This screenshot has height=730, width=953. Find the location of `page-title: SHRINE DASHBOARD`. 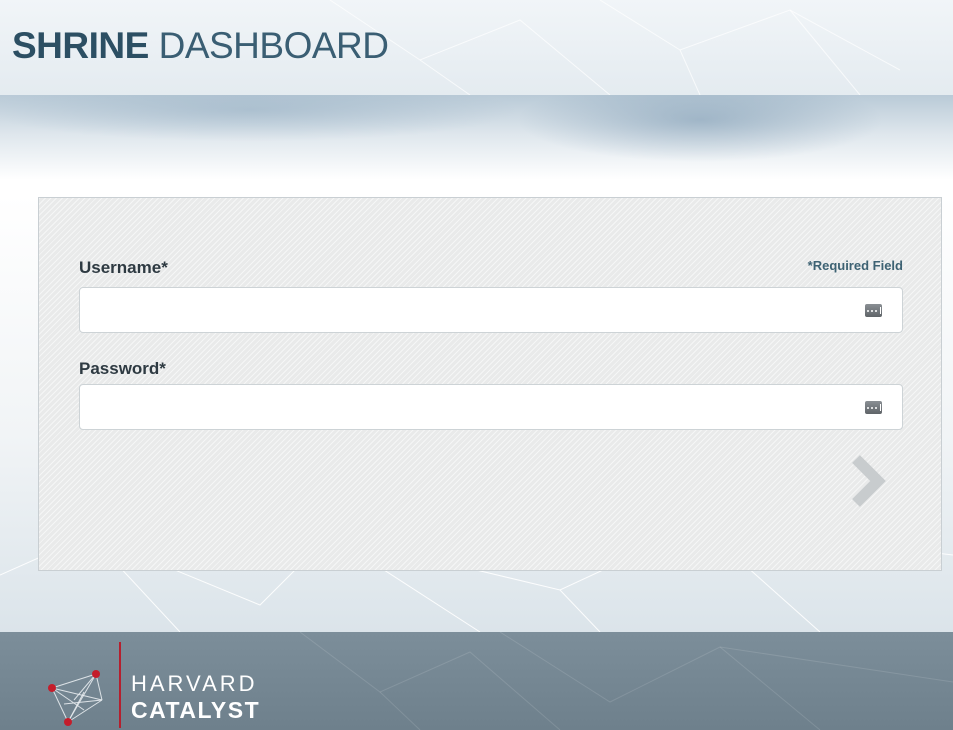

page-title: SHRINE DASHBOARD is located at coordinates (200, 45).